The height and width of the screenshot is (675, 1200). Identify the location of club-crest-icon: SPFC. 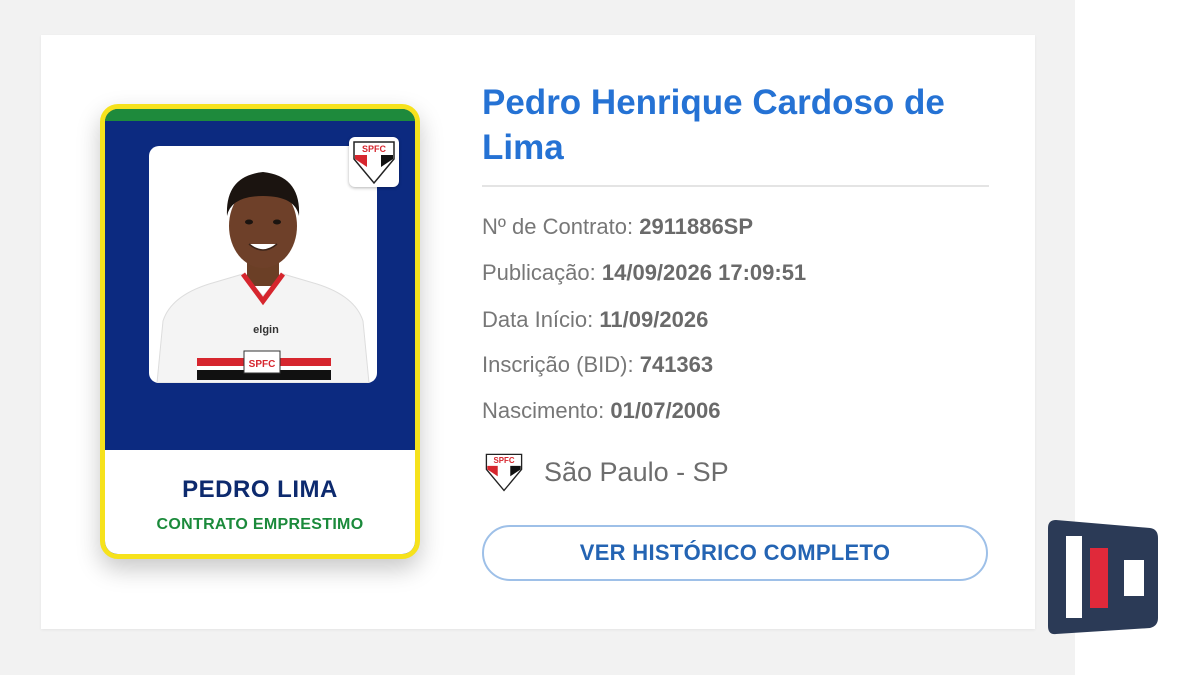
(504, 472).